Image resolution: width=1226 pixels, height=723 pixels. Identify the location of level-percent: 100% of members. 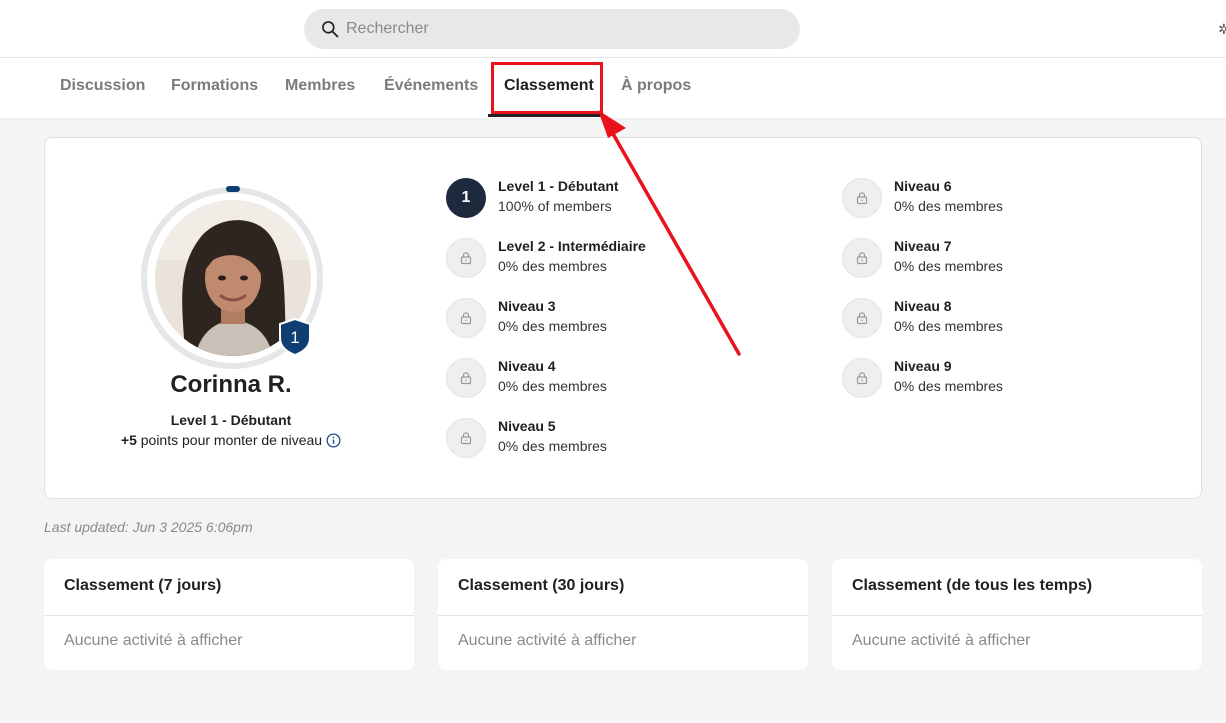
(555, 206).